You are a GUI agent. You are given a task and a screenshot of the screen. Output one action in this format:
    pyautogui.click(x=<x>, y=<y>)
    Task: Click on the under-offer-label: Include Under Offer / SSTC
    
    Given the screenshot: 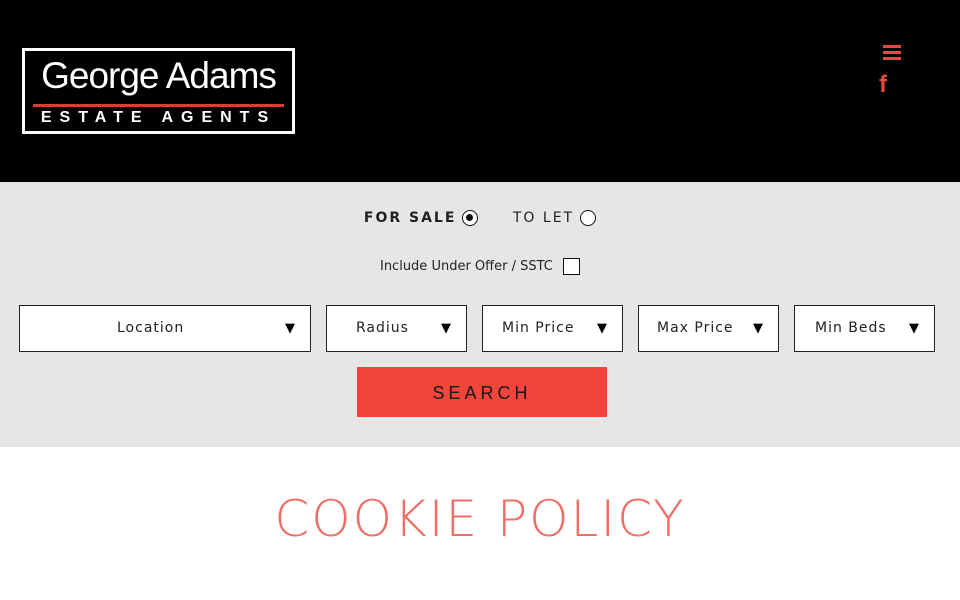 What is the action you would take?
    pyautogui.click(x=466, y=266)
    